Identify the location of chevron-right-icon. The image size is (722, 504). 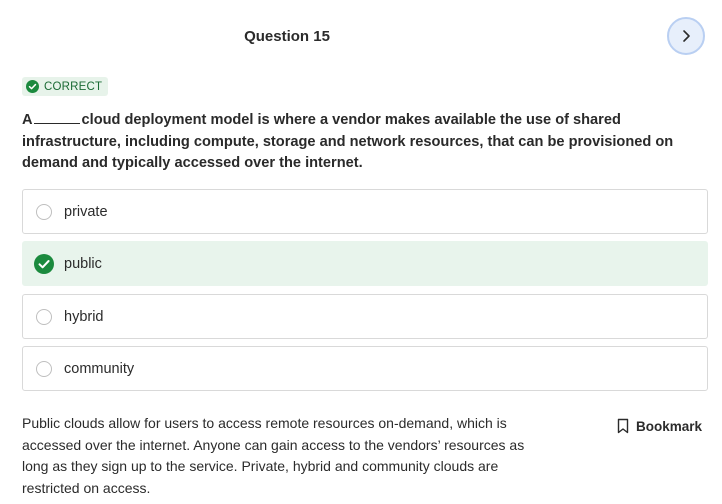
(686, 36).